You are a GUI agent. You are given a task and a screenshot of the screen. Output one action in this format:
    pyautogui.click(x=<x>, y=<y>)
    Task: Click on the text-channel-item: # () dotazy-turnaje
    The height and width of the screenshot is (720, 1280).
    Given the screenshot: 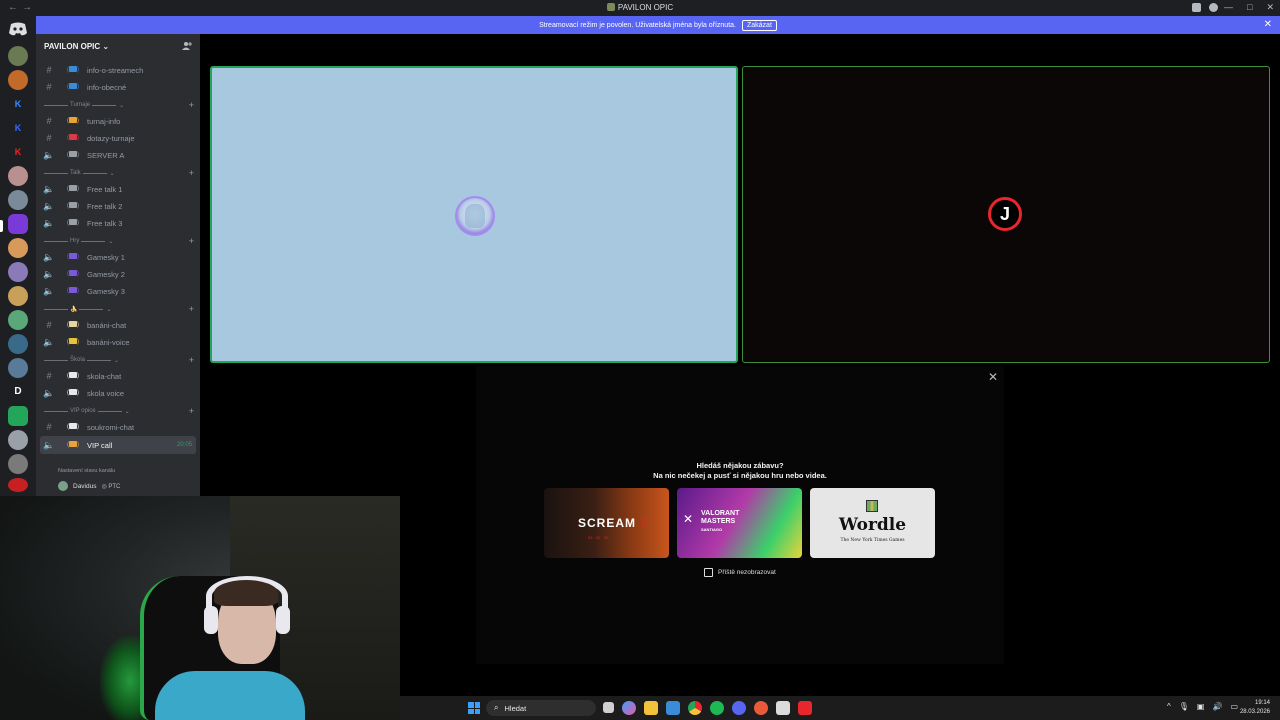 What is the action you would take?
    pyautogui.click(x=118, y=138)
    